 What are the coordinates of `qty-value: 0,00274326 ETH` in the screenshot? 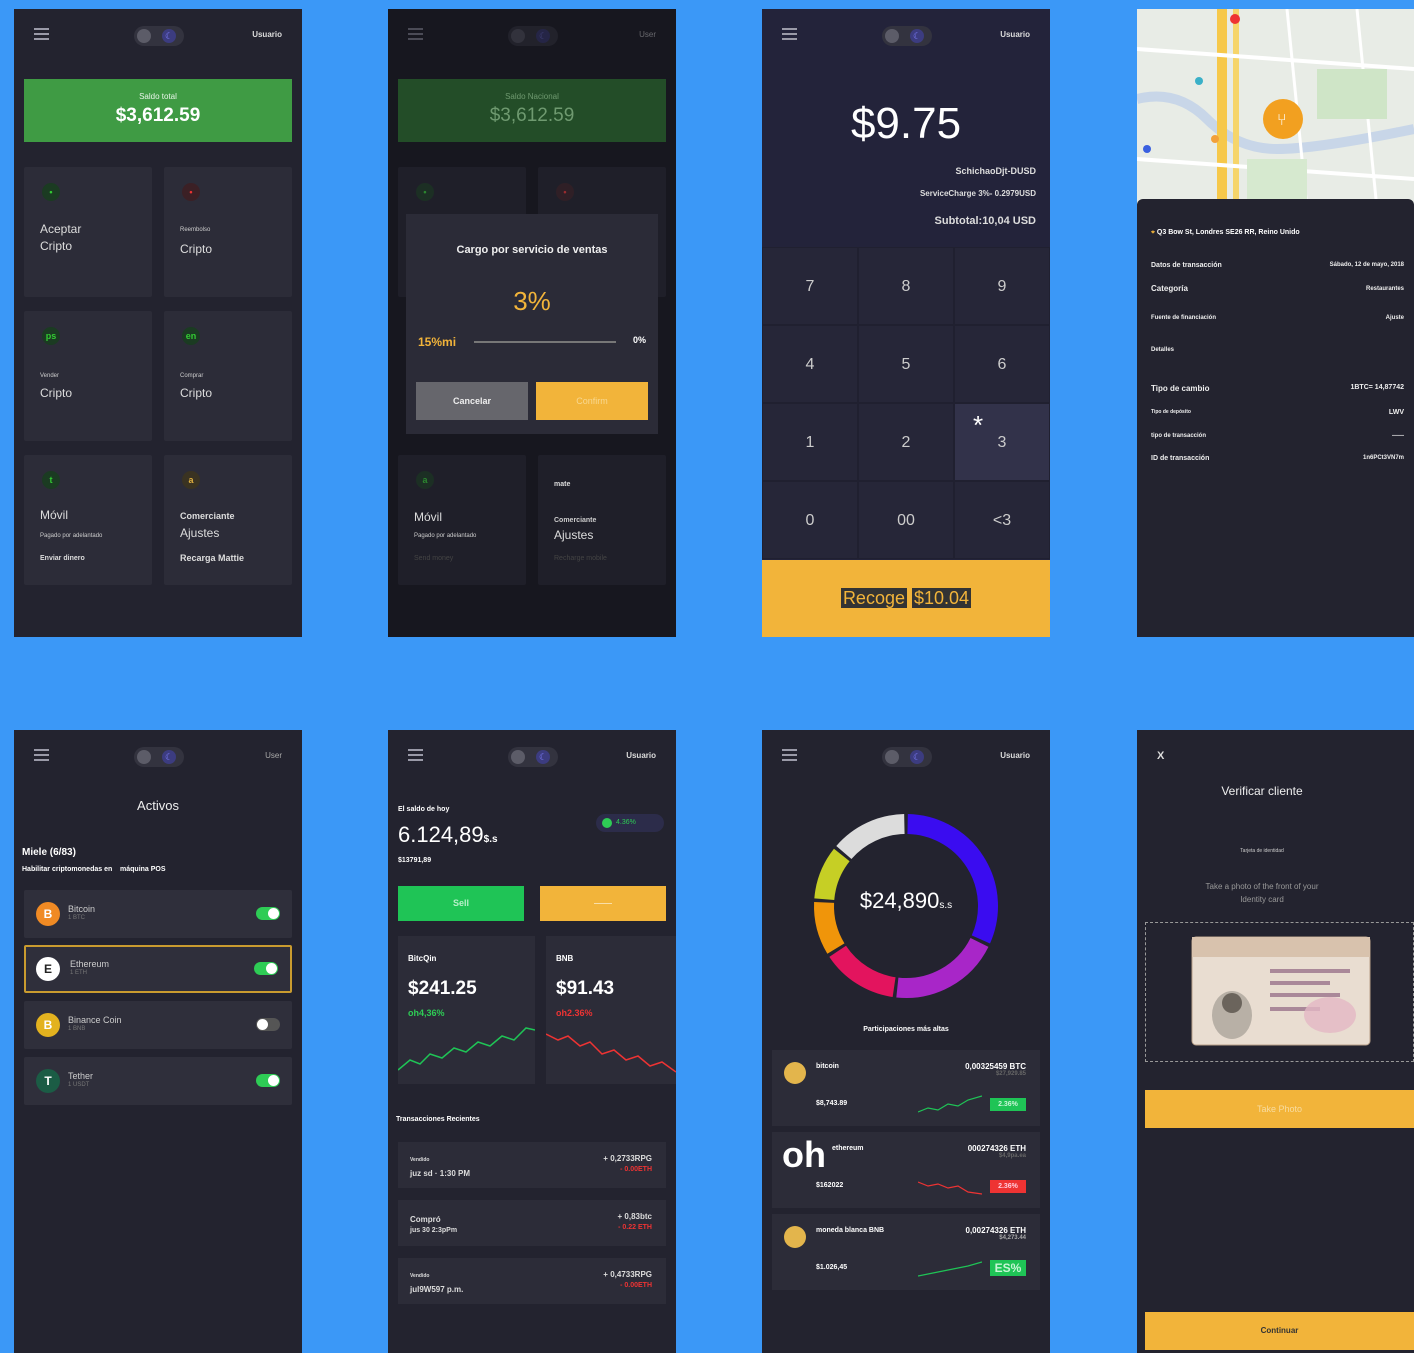 It's located at (996, 1230).